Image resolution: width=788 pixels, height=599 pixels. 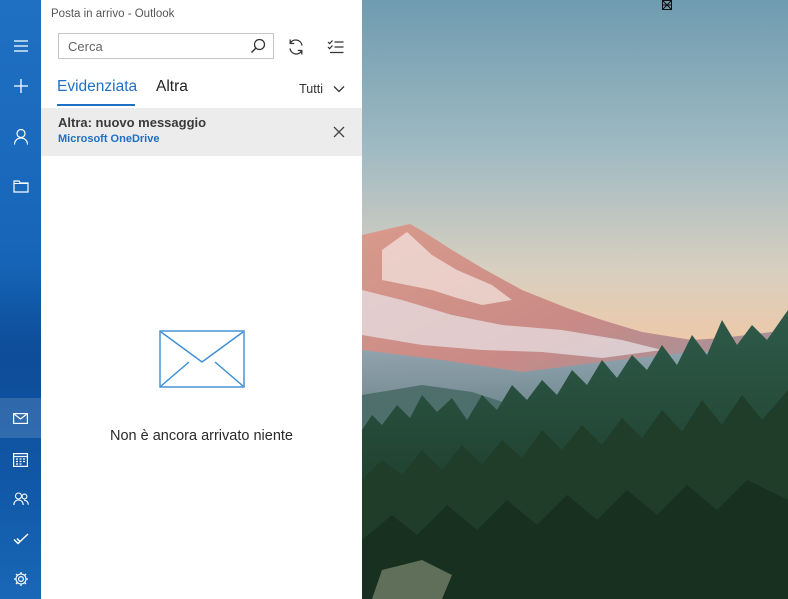 I want to click on empty-state-message: Non è ancora arrivato niente, so click(x=201, y=436).